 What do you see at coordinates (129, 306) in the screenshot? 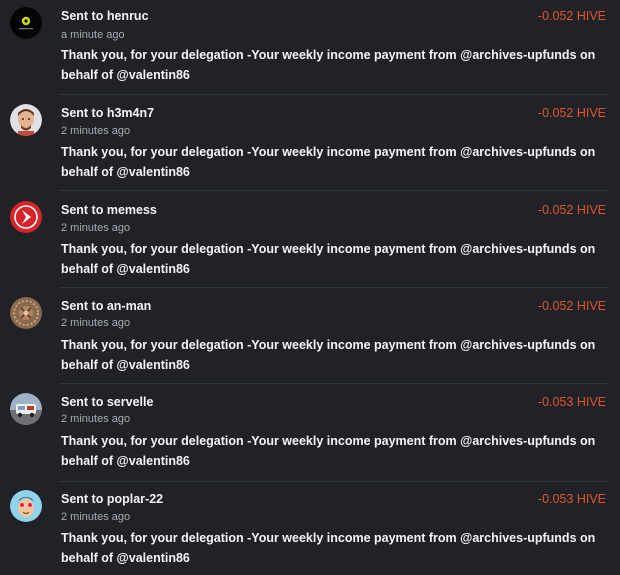
I see `recipient-link: an-man` at bounding box center [129, 306].